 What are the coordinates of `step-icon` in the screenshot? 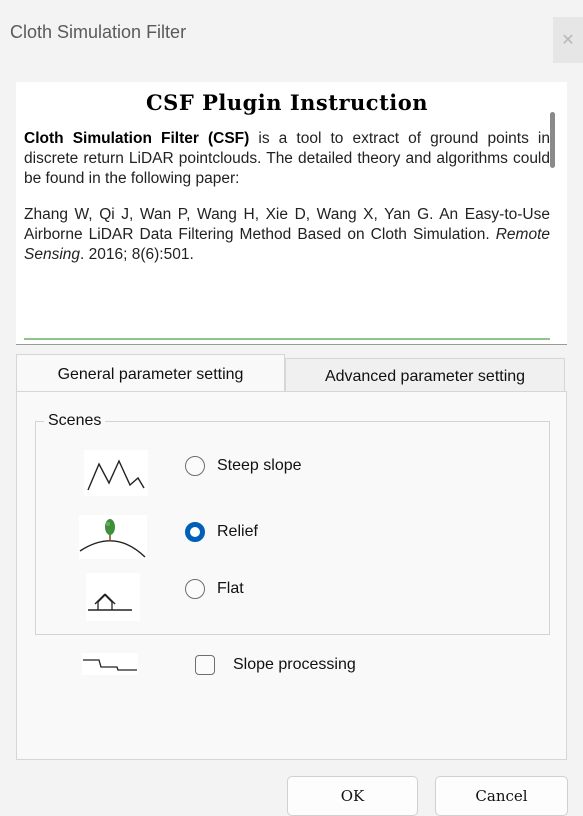 It's located at (110, 664).